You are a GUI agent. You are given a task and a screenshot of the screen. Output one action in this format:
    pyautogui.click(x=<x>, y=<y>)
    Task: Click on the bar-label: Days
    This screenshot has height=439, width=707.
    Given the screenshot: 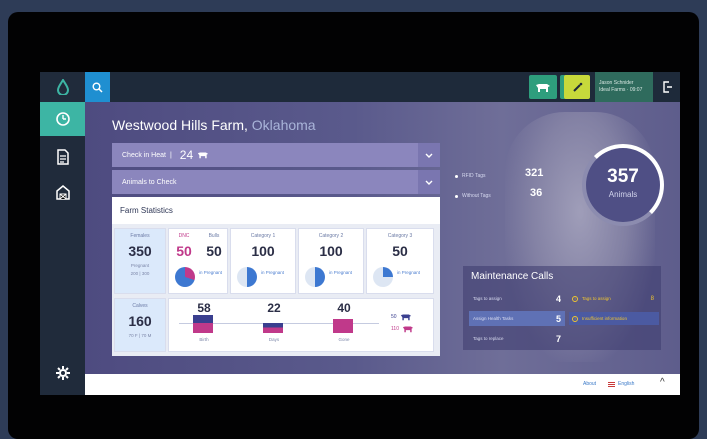 What is the action you would take?
    pyautogui.click(x=274, y=339)
    